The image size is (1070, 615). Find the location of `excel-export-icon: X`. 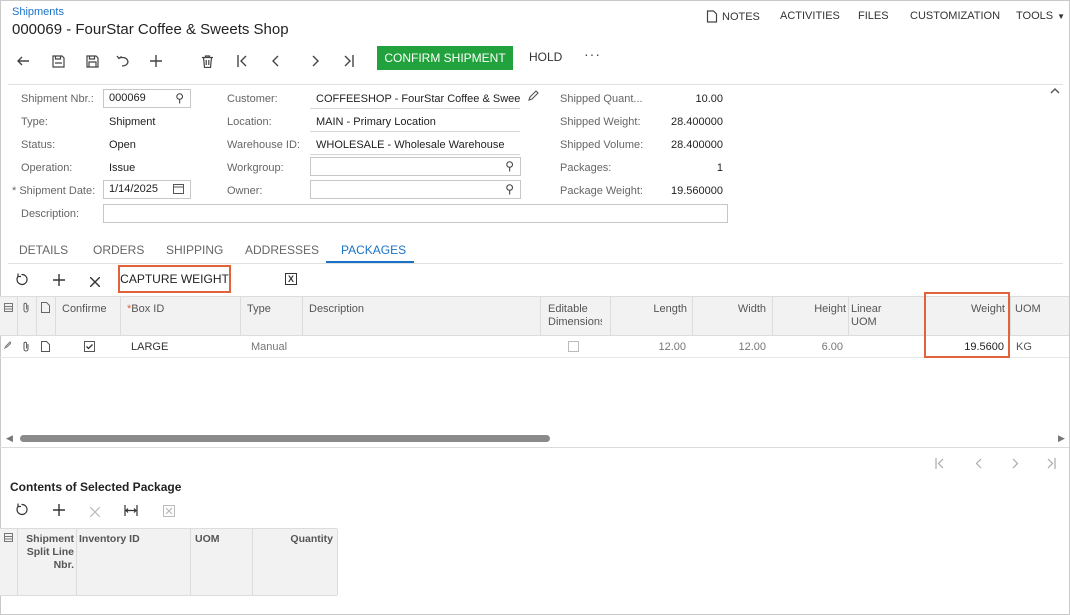

excel-export-icon: X is located at coordinates (291, 279).